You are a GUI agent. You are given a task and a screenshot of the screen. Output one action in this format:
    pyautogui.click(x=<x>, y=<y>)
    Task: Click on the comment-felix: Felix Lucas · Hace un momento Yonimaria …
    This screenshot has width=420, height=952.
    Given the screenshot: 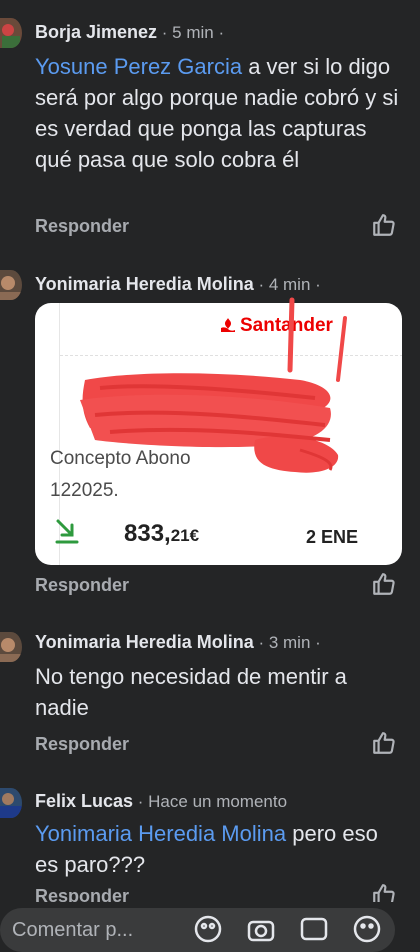 What is the action you would take?
    pyautogui.click(x=210, y=838)
    